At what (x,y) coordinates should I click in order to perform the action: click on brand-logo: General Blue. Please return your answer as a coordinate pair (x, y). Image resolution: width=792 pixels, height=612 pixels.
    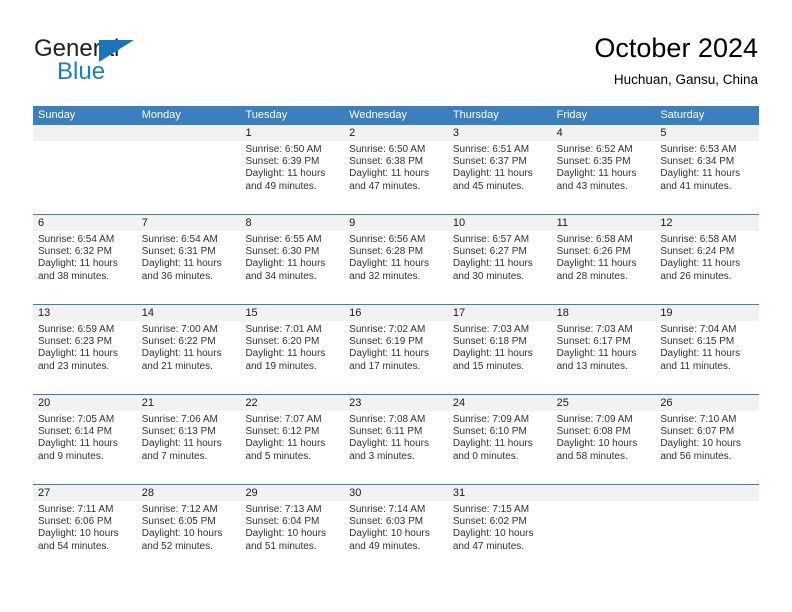
    Looking at the image, I should click on (129, 62).